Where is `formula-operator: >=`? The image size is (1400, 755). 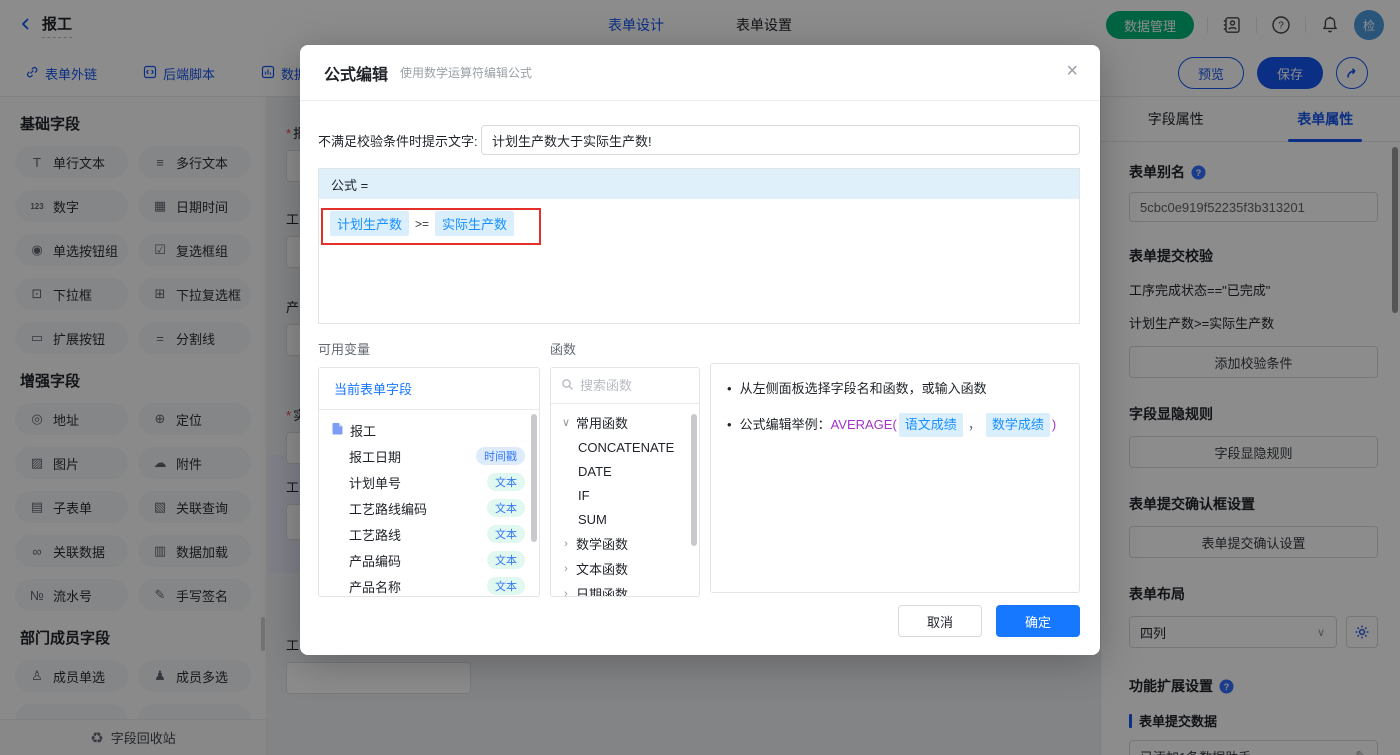
formula-operator: >= is located at coordinates (422, 224).